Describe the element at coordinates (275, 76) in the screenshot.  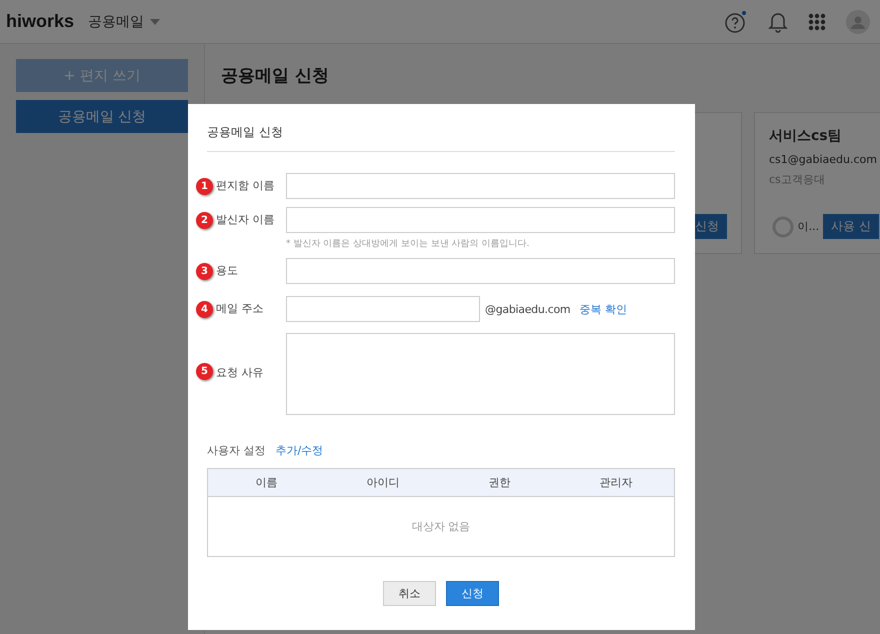
I see `page-title: 공용메일 신청` at that location.